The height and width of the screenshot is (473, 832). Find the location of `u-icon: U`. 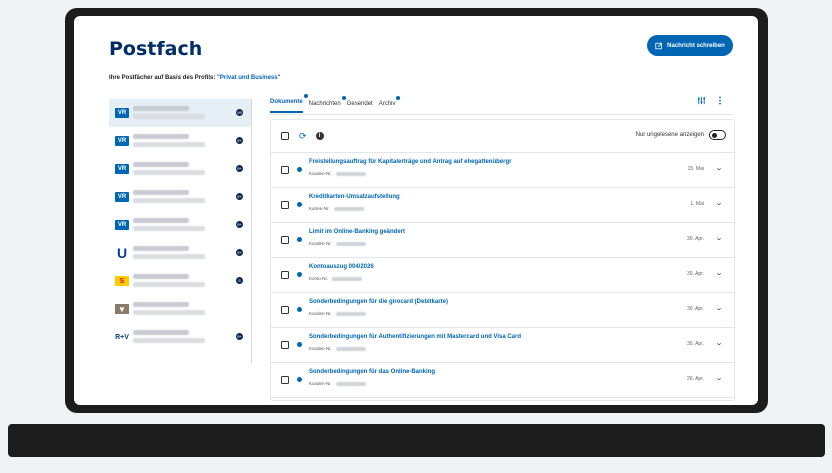

u-icon: U is located at coordinates (122, 253).